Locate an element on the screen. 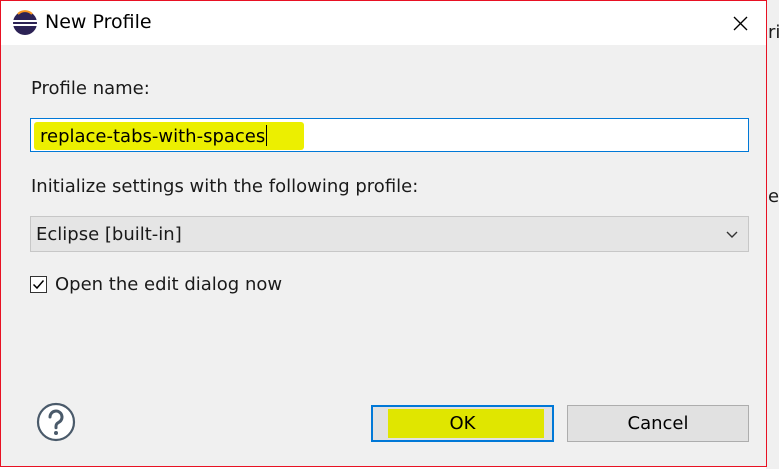 This screenshot has width=779, height=469. help-button is located at coordinates (56, 422).